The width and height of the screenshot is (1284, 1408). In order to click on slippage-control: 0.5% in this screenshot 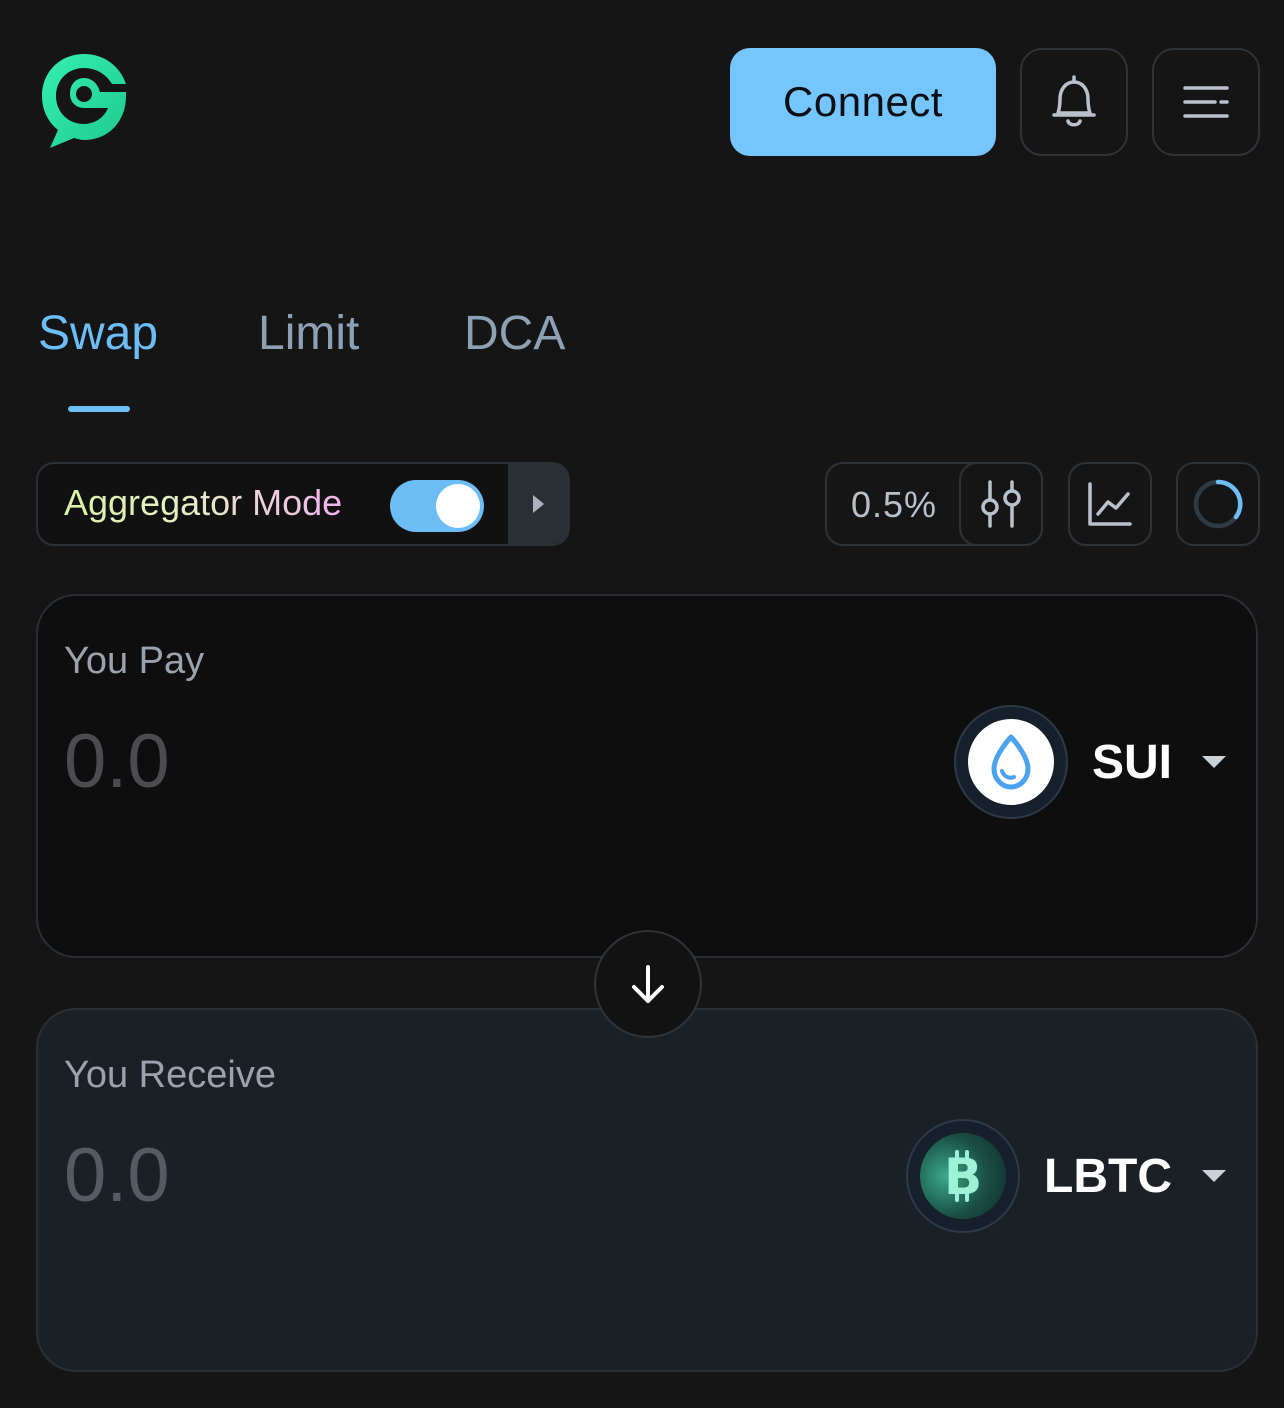, I will do `click(934, 504)`.